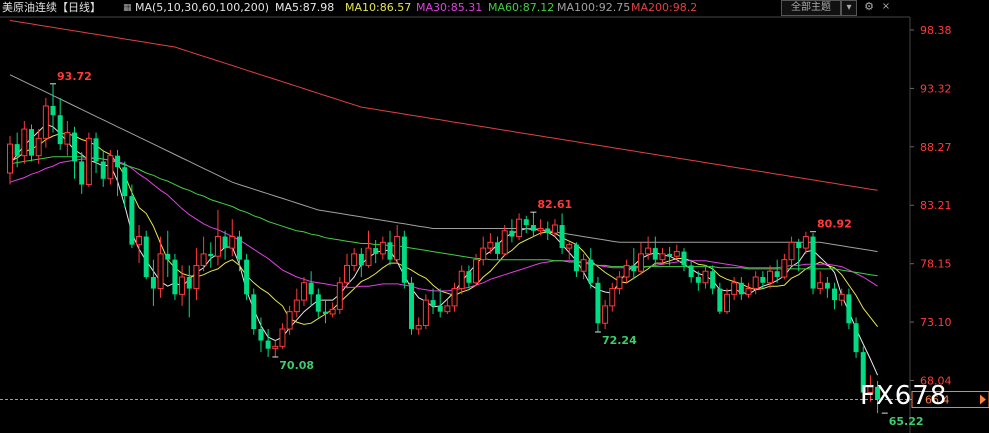 This screenshot has width=989, height=433. Describe the element at coordinates (936, 264) in the screenshot. I see `y-tick-label: 78.15` at that location.